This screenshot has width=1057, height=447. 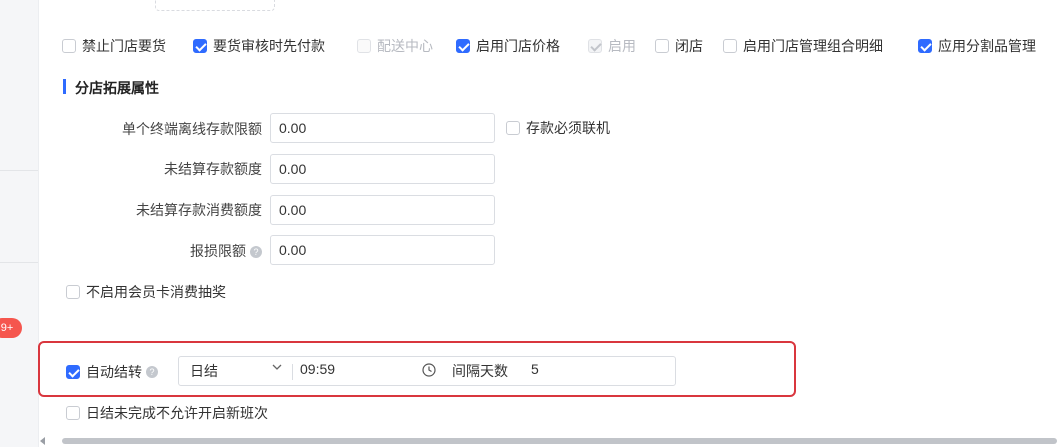 I want to click on interval-days-input: 5, so click(x=535, y=369).